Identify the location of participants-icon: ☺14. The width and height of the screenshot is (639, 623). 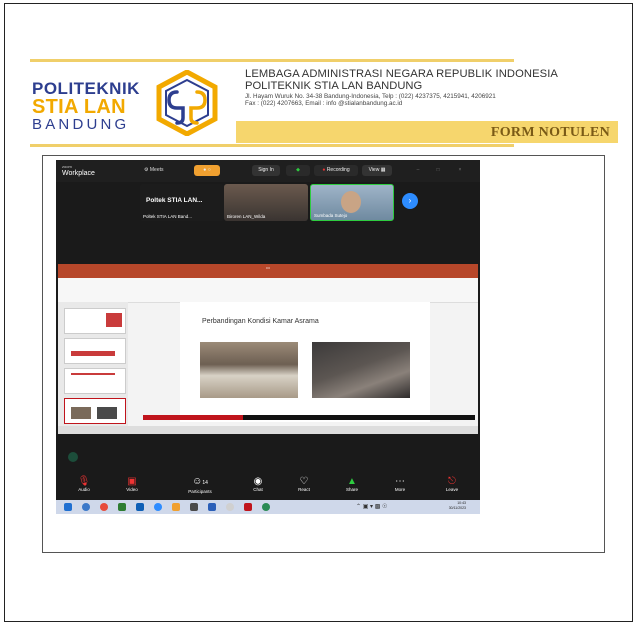
(200, 481).